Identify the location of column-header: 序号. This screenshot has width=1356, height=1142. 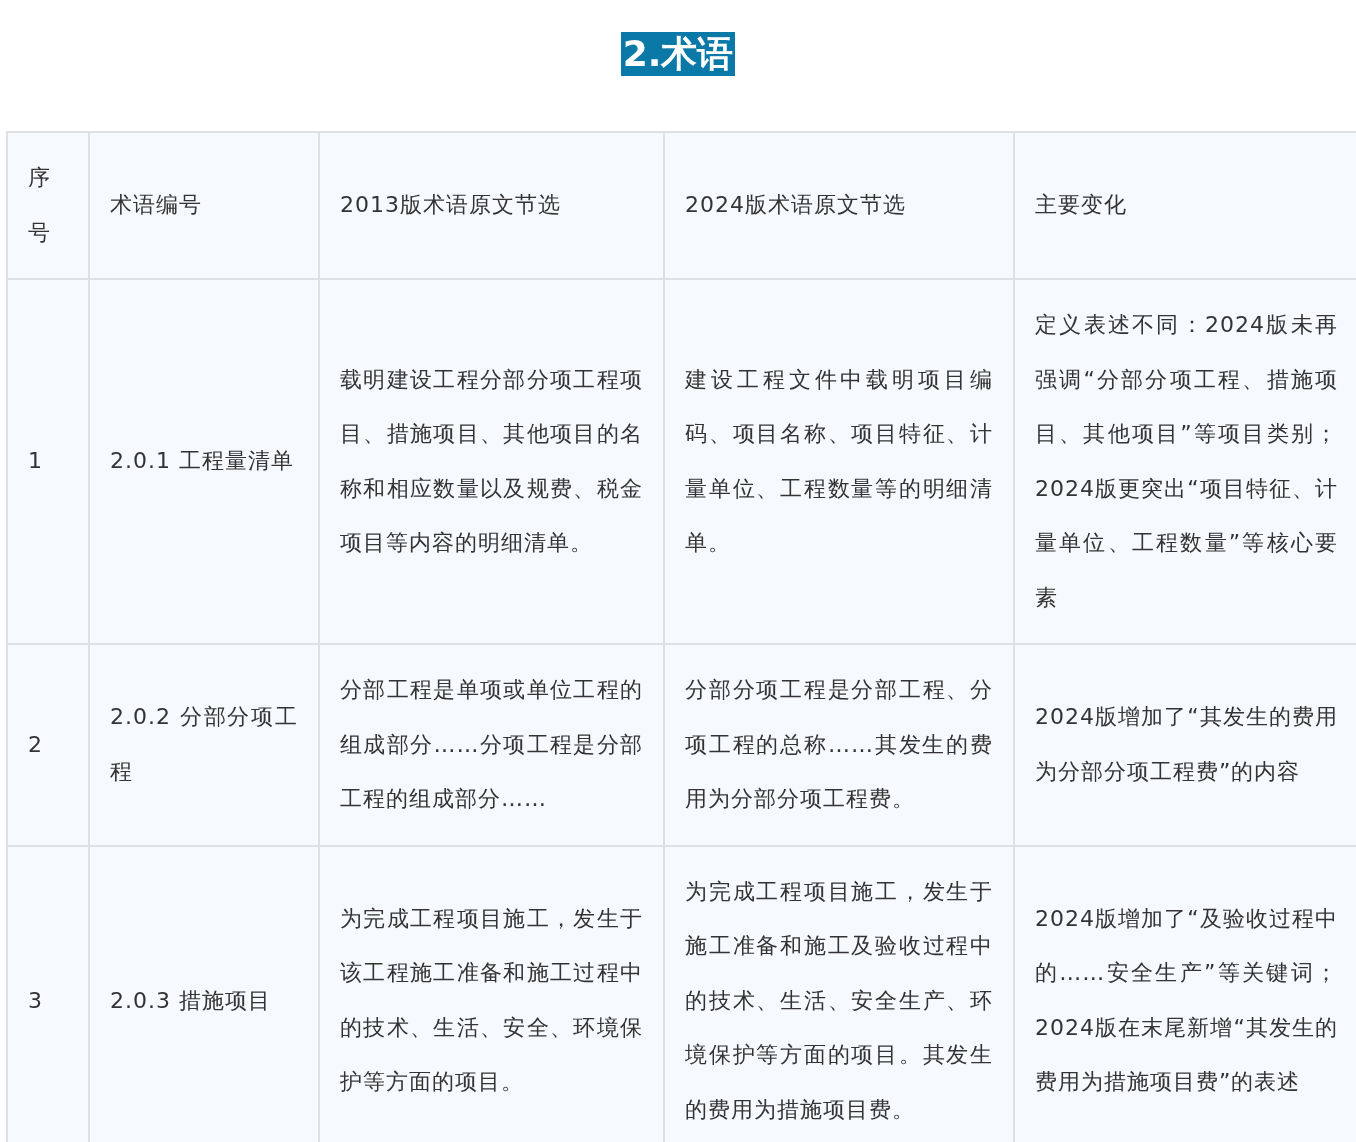
(48, 205).